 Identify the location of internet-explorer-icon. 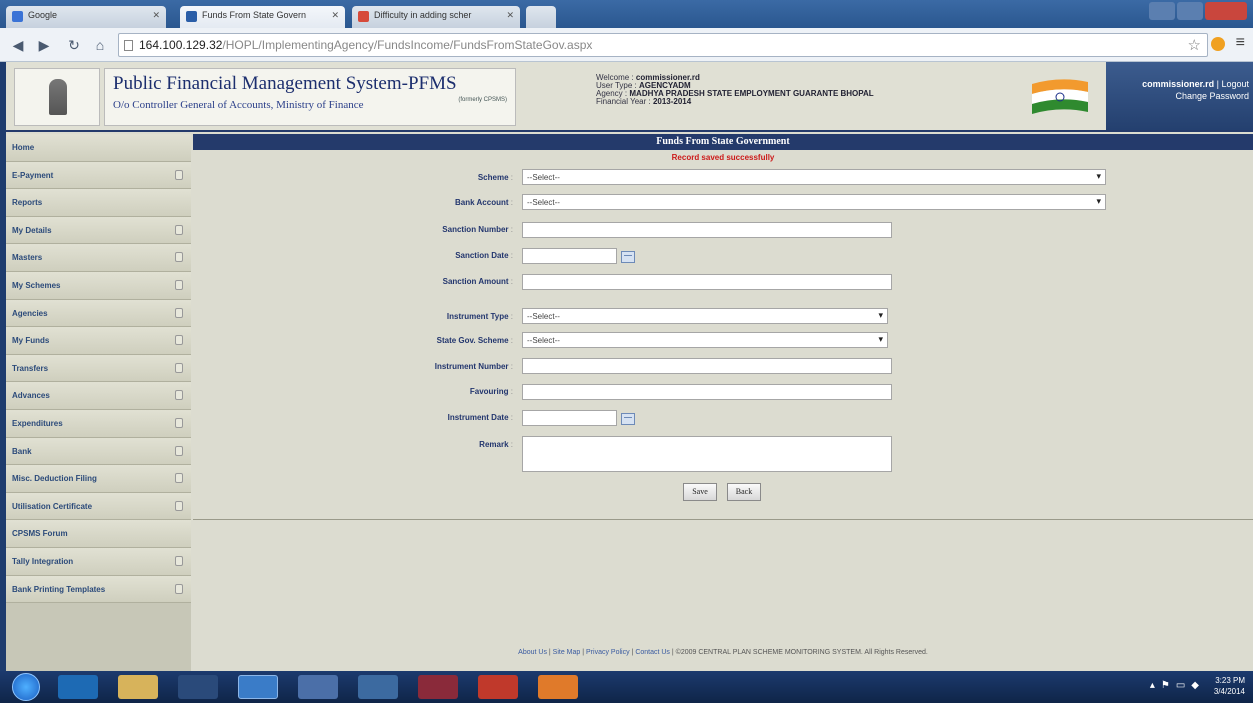
(78, 687).